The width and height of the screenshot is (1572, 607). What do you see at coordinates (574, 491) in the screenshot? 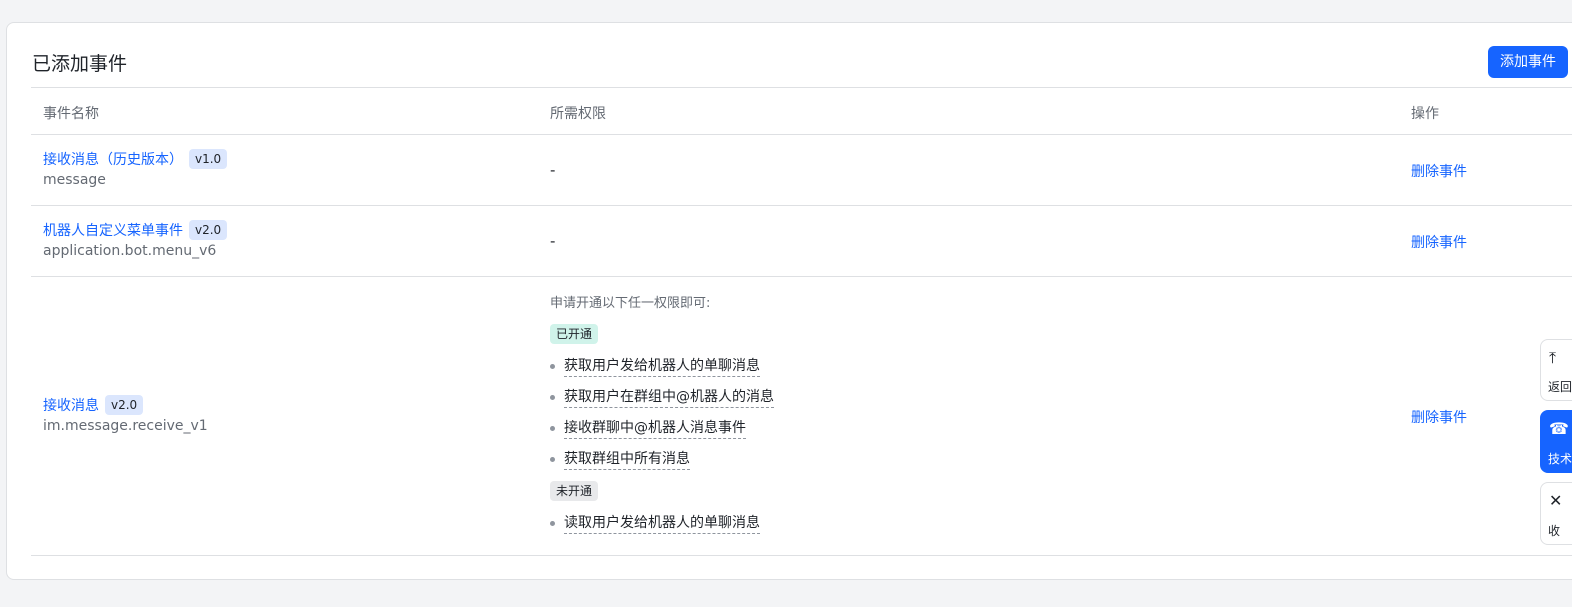
I see `disabled-tag: 未开通` at bounding box center [574, 491].